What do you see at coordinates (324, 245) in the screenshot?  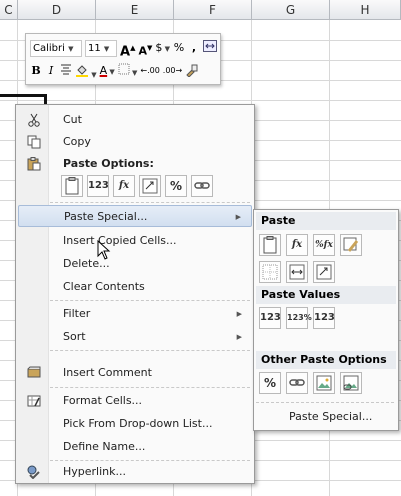 I see `paste-formulas-number-format-button: %fx` at bounding box center [324, 245].